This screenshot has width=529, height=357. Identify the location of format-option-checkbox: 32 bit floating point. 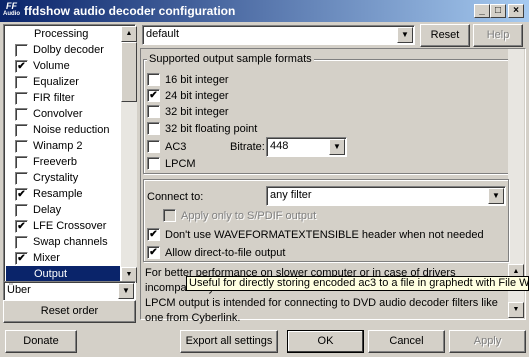
(217, 129).